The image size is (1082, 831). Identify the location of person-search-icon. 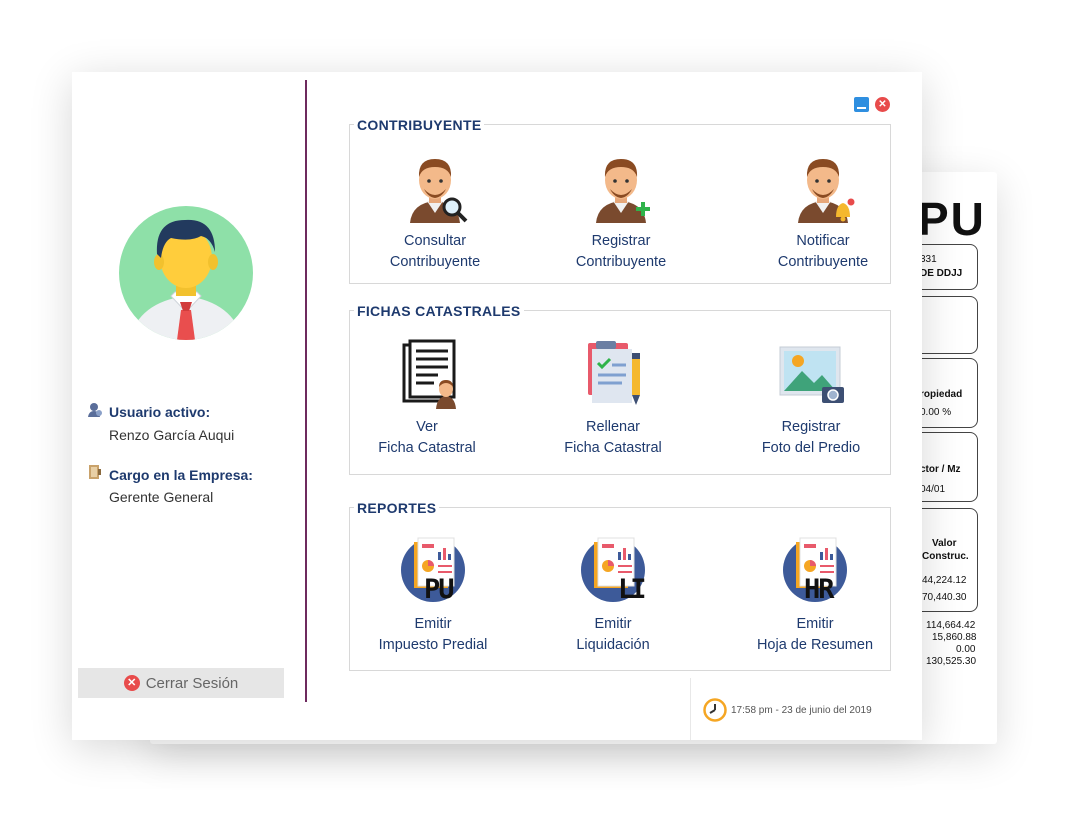
(435, 188).